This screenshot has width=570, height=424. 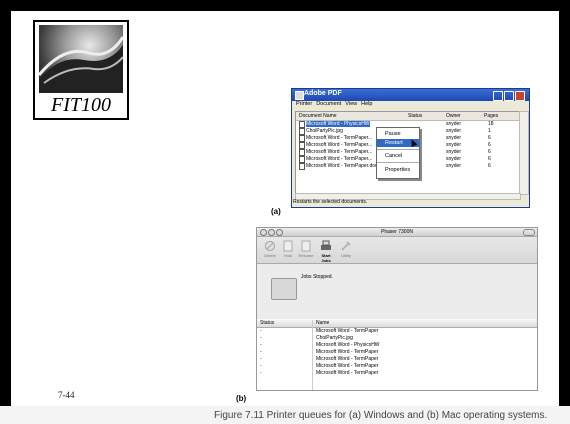 I want to click on label-b: (b), so click(x=241, y=398).